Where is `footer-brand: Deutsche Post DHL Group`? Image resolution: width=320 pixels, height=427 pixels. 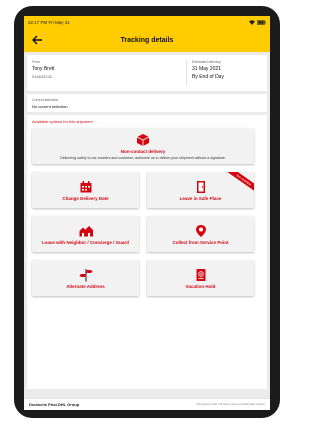 footer-brand: Deutsche Post DHL Group is located at coordinates (54, 404).